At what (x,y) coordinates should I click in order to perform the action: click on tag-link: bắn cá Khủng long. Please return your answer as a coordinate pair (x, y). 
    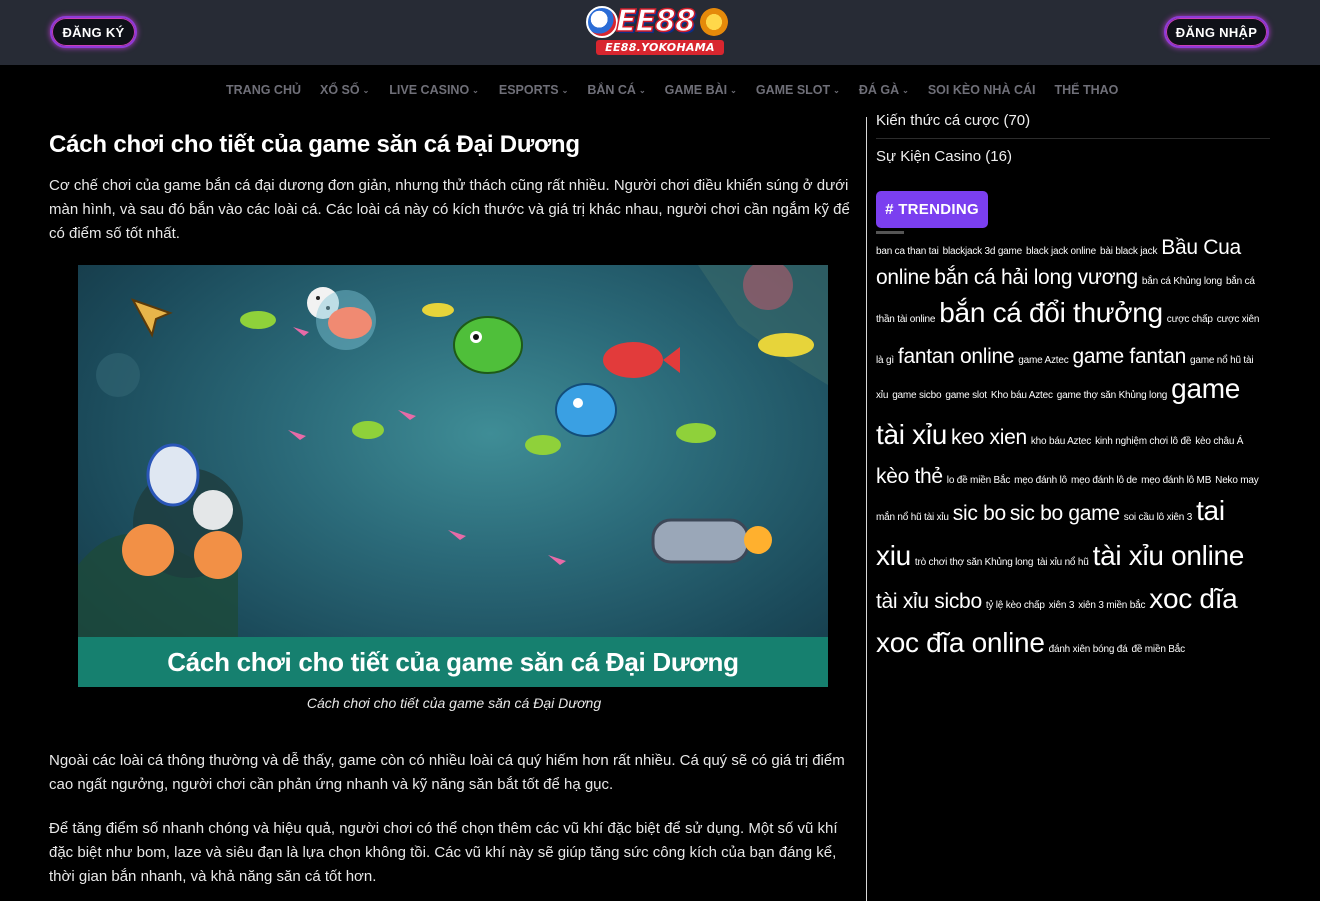
    Looking at the image, I should click on (1182, 282).